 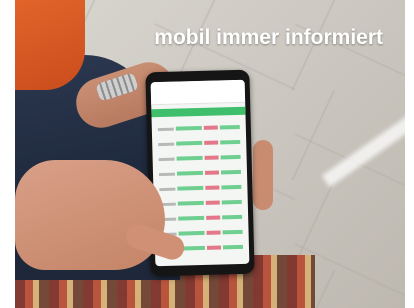 What do you see at coordinates (198, 112) in the screenshot?
I see `app-status-bar` at bounding box center [198, 112].